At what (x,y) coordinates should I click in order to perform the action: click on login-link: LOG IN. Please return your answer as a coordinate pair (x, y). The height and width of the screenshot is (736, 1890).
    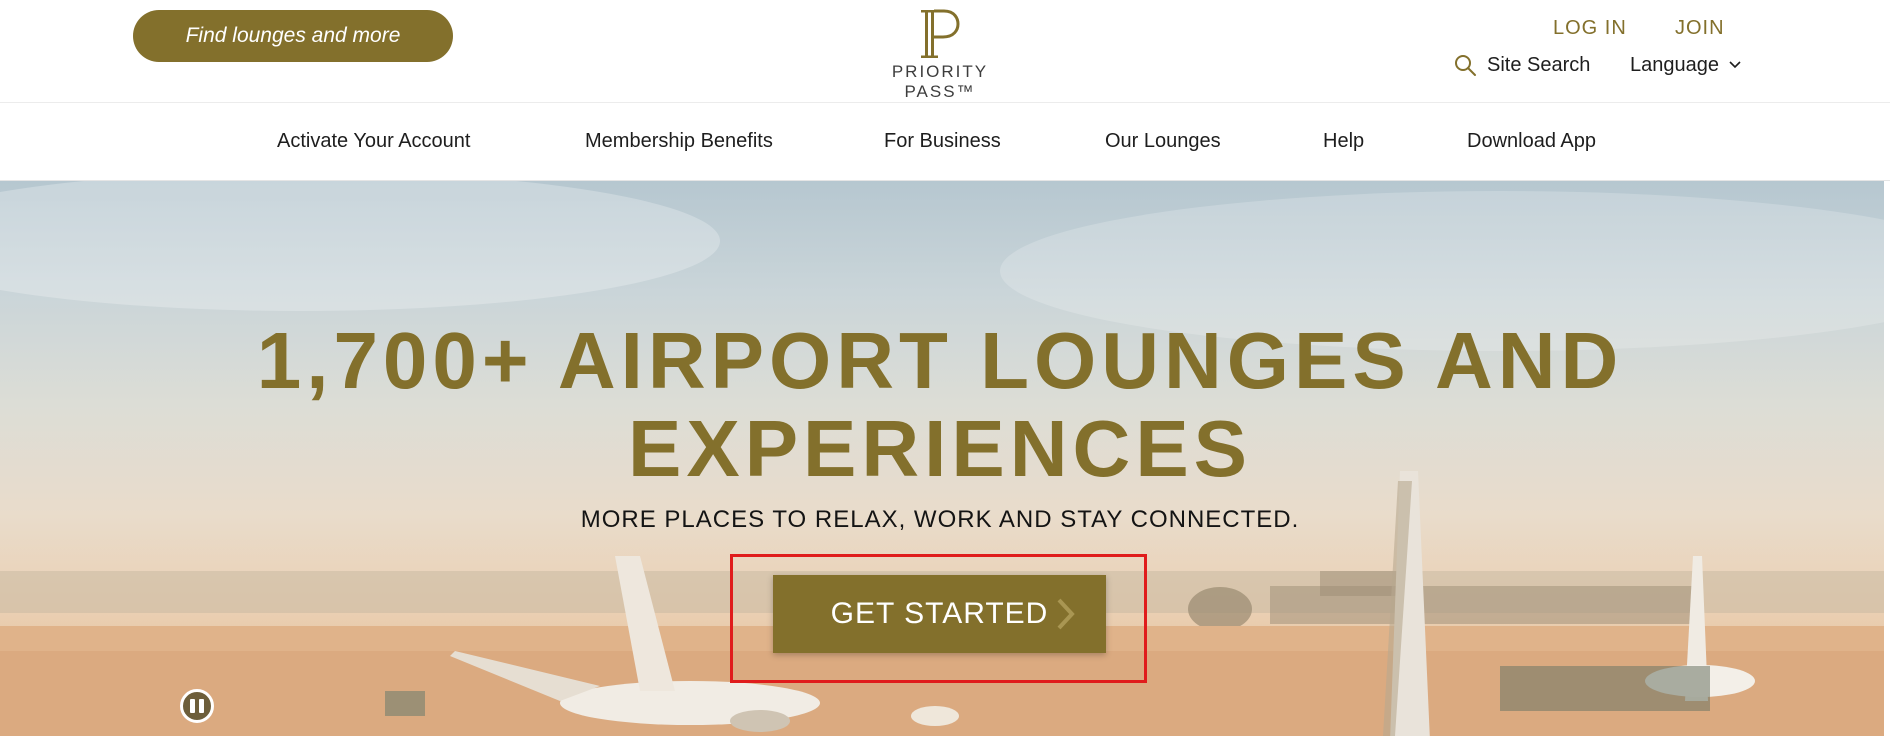
    Looking at the image, I should click on (1590, 28).